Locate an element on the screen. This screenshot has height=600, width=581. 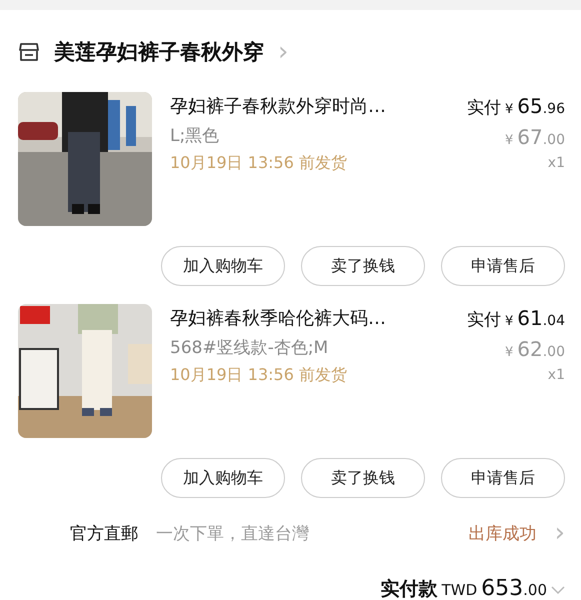
paid-price: 65 is located at coordinates (530, 106).